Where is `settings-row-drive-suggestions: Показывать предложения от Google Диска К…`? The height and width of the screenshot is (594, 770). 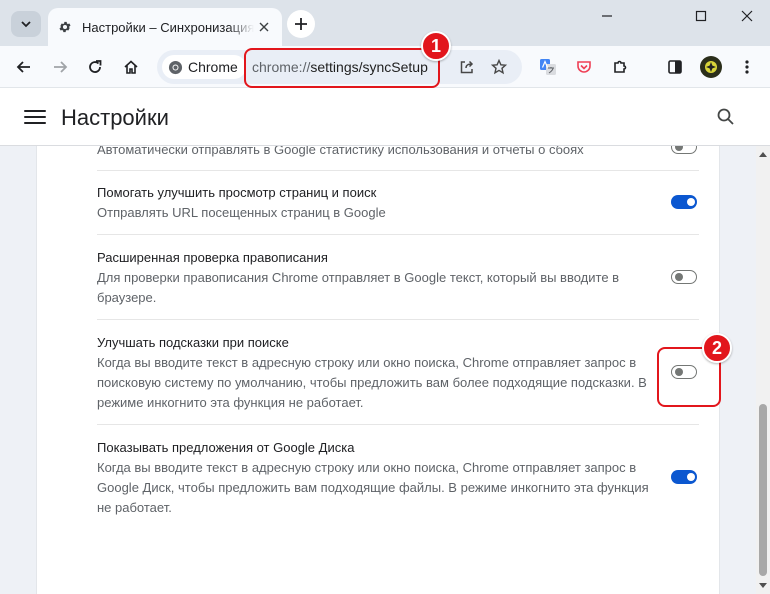
settings-row-drive-suggestions: Показывать предложения от Google Диска К… is located at coordinates (377, 478).